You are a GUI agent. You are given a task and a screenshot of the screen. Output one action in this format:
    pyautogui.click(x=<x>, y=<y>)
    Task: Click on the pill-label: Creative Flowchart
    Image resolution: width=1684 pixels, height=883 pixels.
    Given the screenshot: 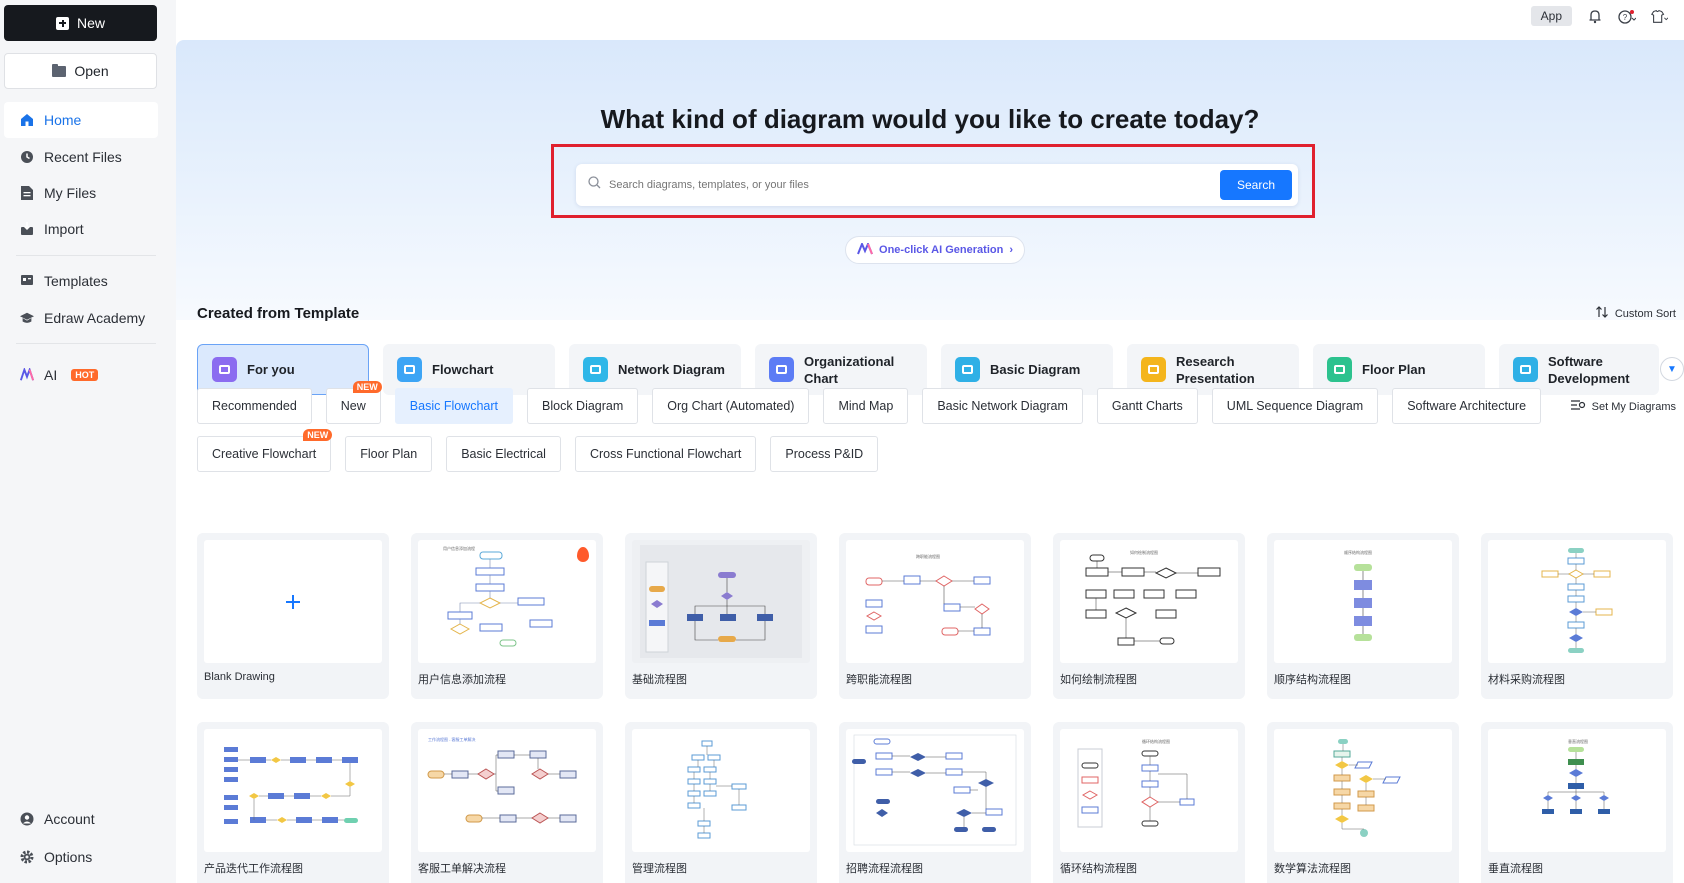 What is the action you would take?
    pyautogui.click(x=264, y=454)
    